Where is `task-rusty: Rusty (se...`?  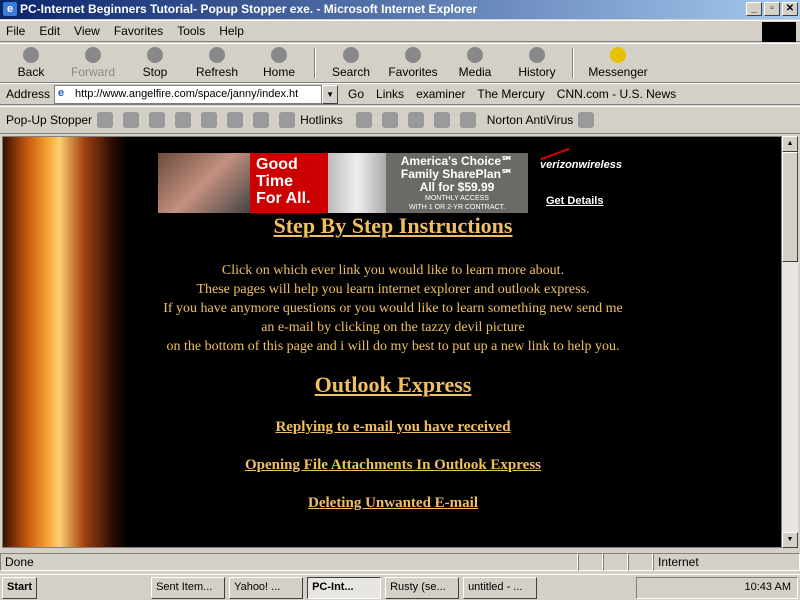 task-rusty: Rusty (se... is located at coordinates (422, 587).